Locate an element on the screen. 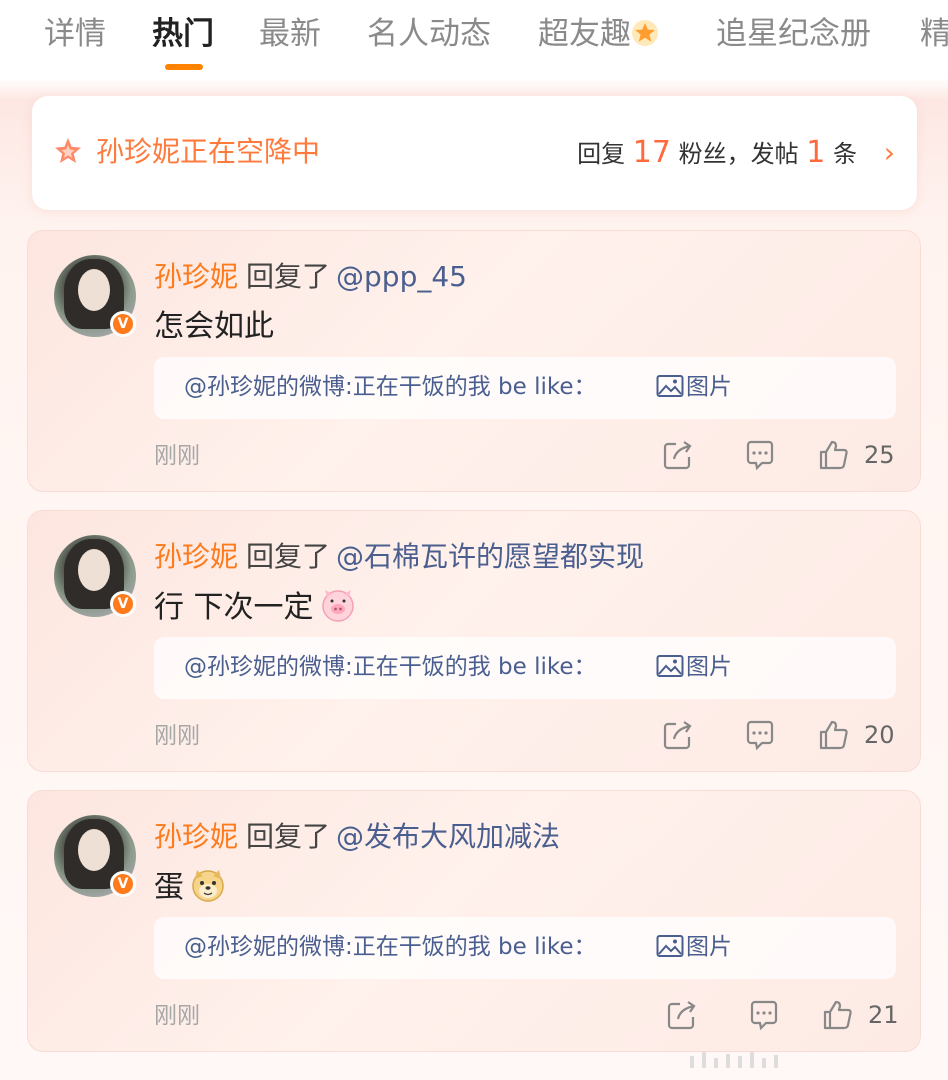 This screenshot has height=1080, width=948. comment-text-content: 怎会如此 is located at coordinates (214, 326).